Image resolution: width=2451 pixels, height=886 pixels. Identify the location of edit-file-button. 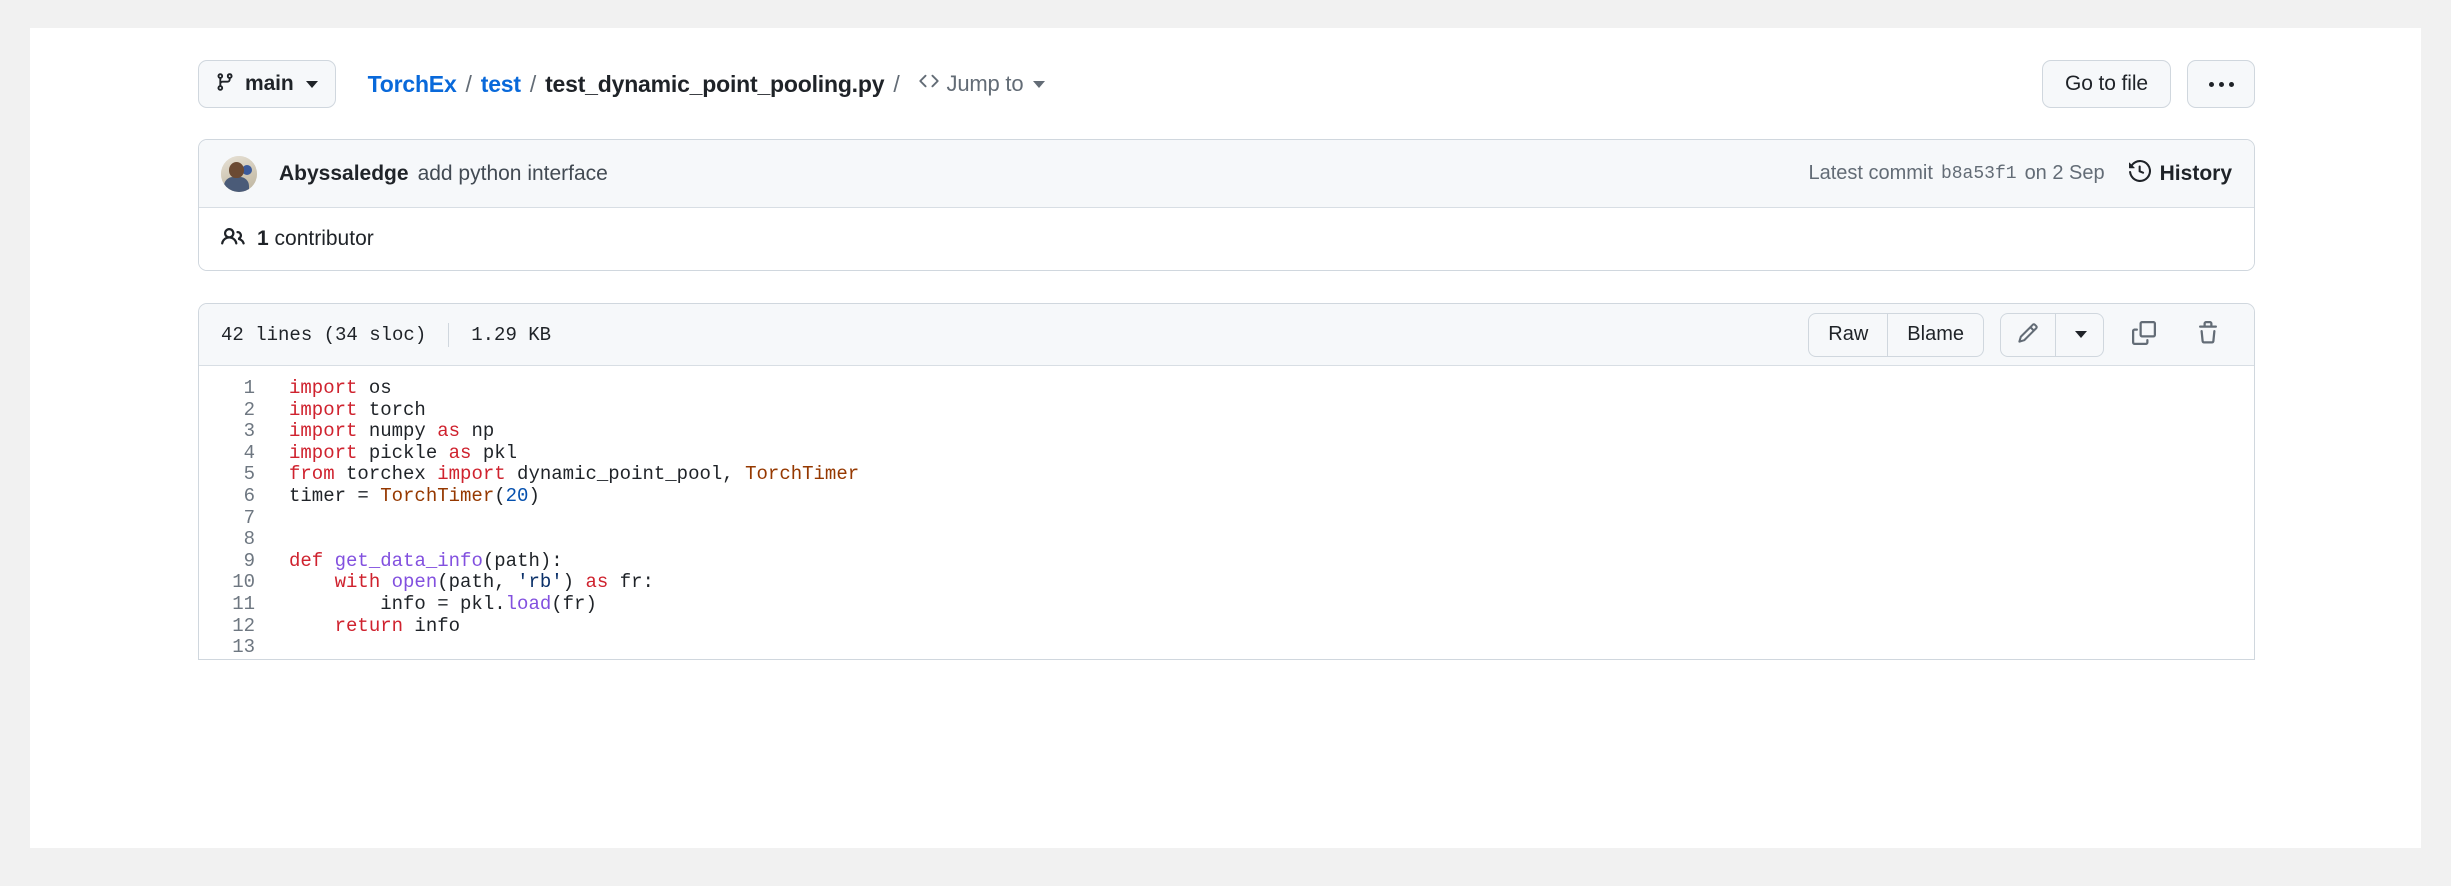
(2028, 334).